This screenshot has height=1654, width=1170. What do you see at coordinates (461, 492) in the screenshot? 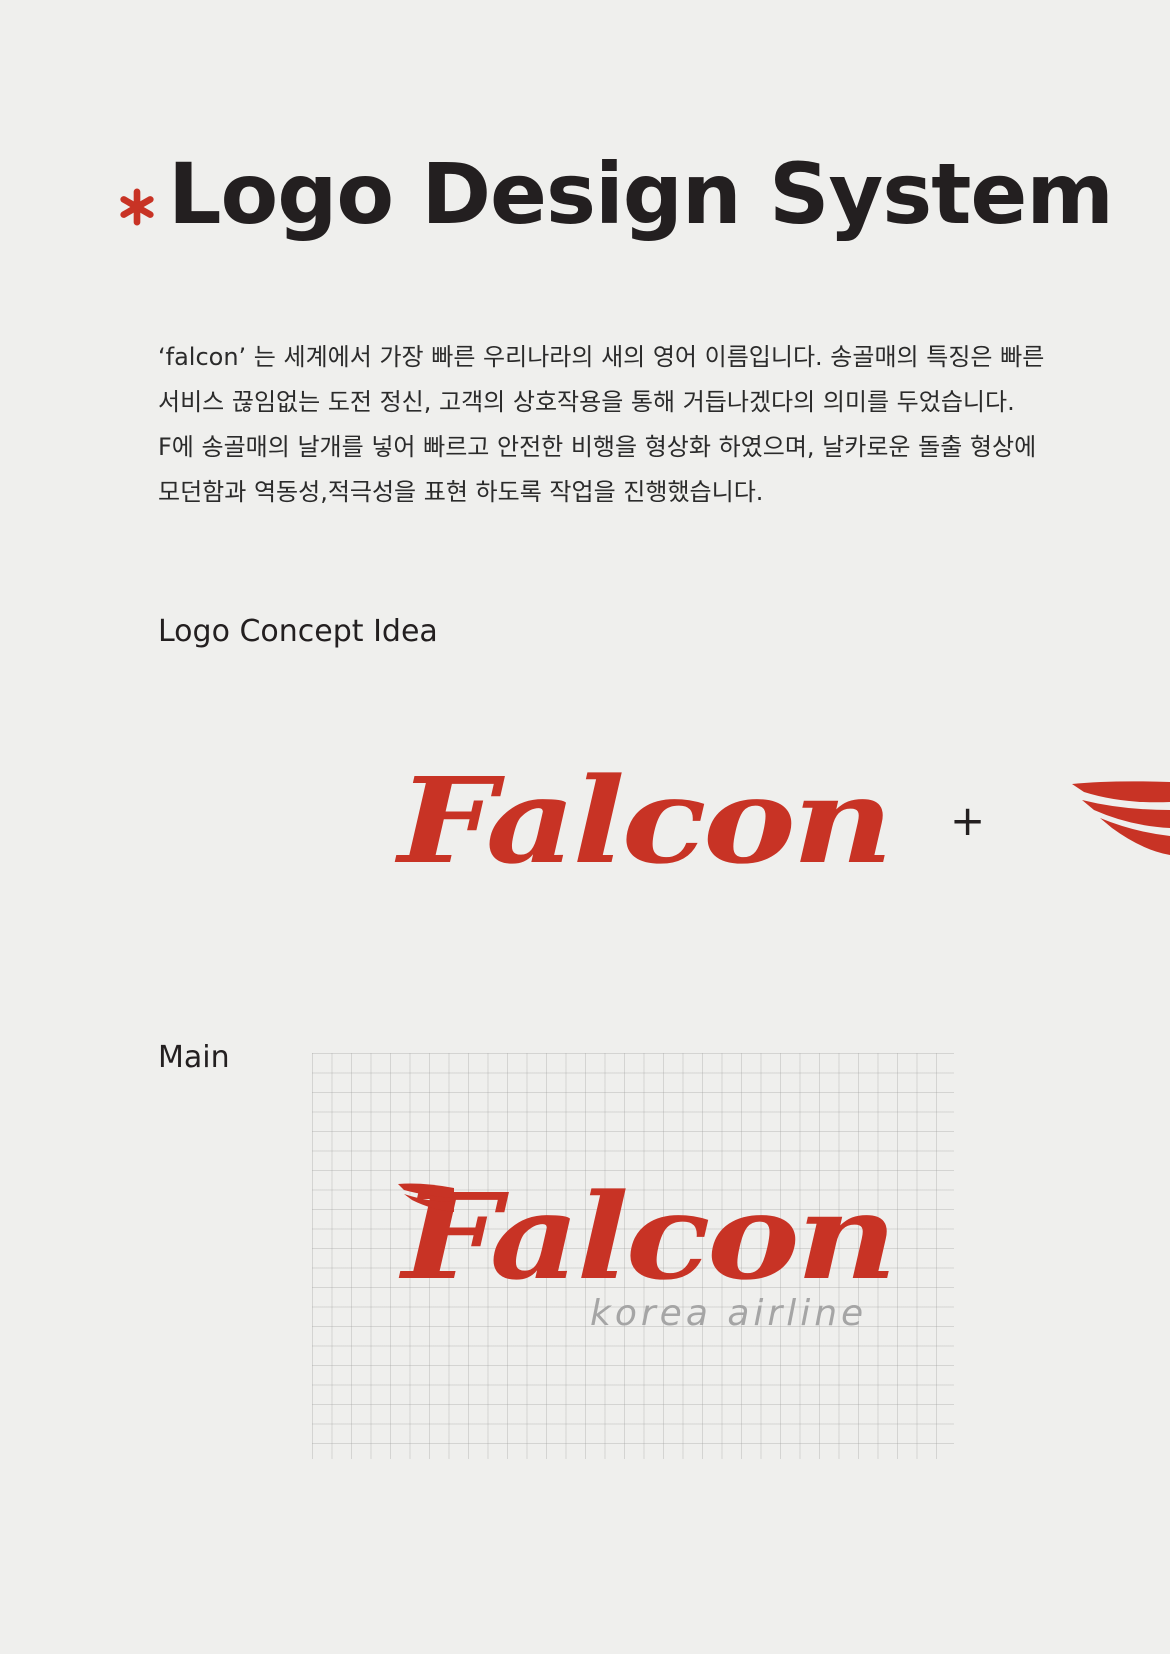
I see `intro-line: 모던함과 역동성,적극성을 표현 하도록 작업을 진행했습니다.` at bounding box center [461, 492].